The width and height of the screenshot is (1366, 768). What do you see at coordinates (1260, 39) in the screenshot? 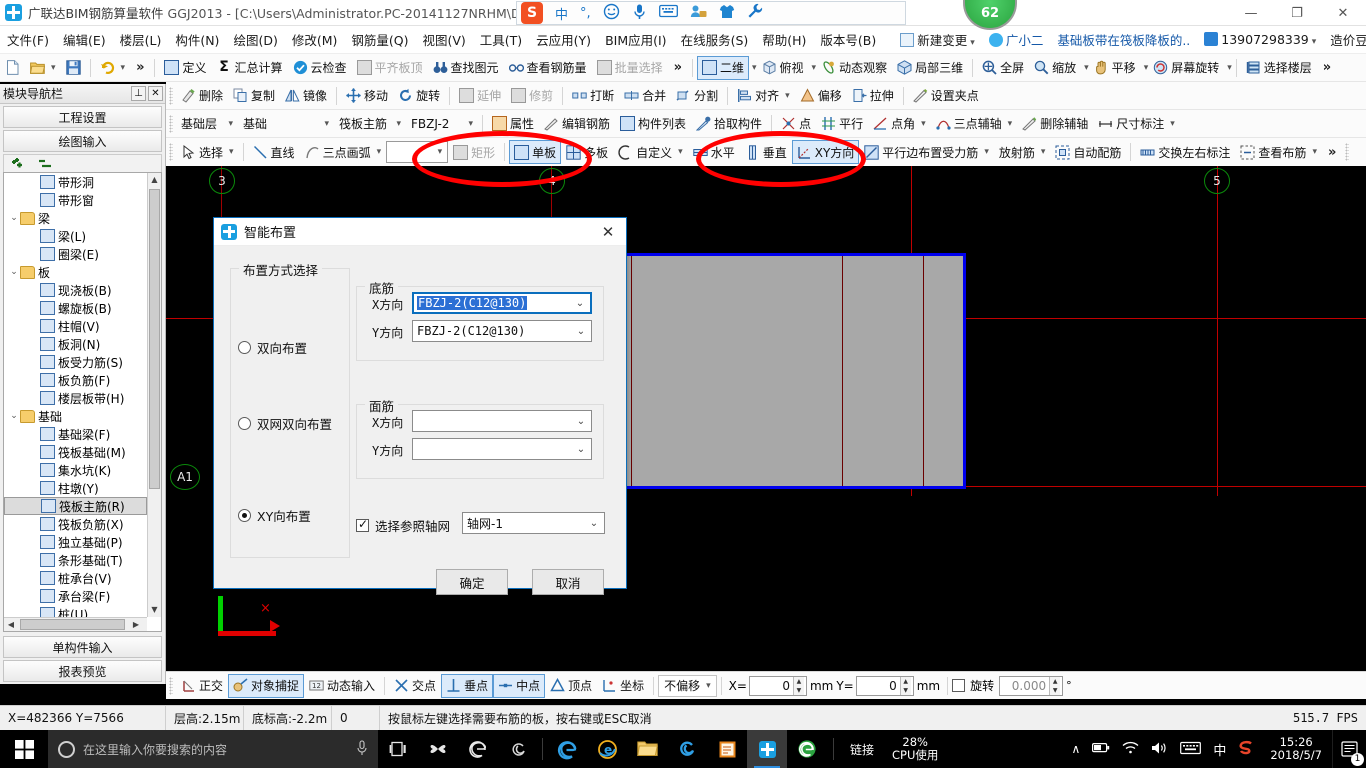
I see `account-button: 13907298339 ▾` at bounding box center [1260, 39].